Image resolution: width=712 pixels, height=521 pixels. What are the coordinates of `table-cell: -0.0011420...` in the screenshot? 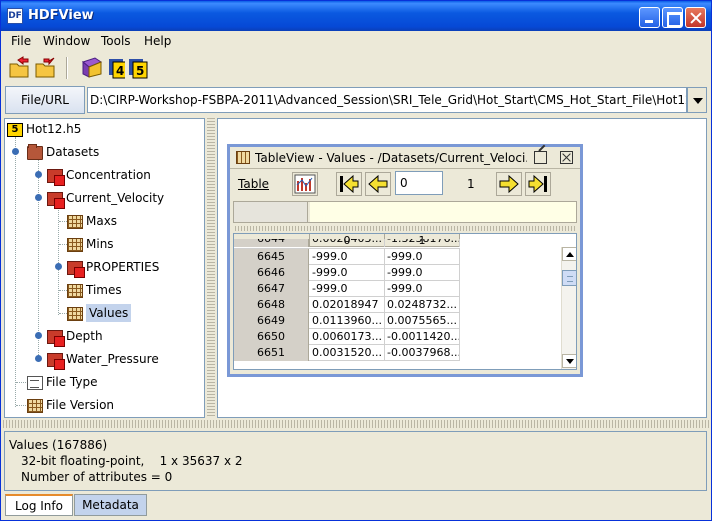 It's located at (422, 337).